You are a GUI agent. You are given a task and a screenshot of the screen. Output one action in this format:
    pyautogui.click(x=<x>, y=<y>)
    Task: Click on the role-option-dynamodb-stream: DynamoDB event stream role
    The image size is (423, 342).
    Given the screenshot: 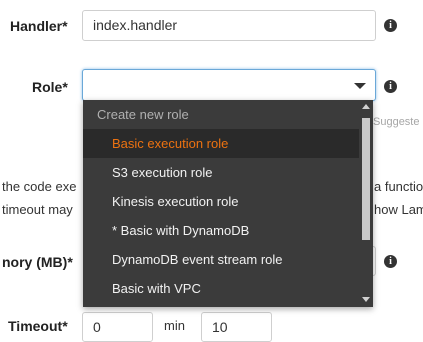 What is the action you would take?
    pyautogui.click(x=221, y=259)
    